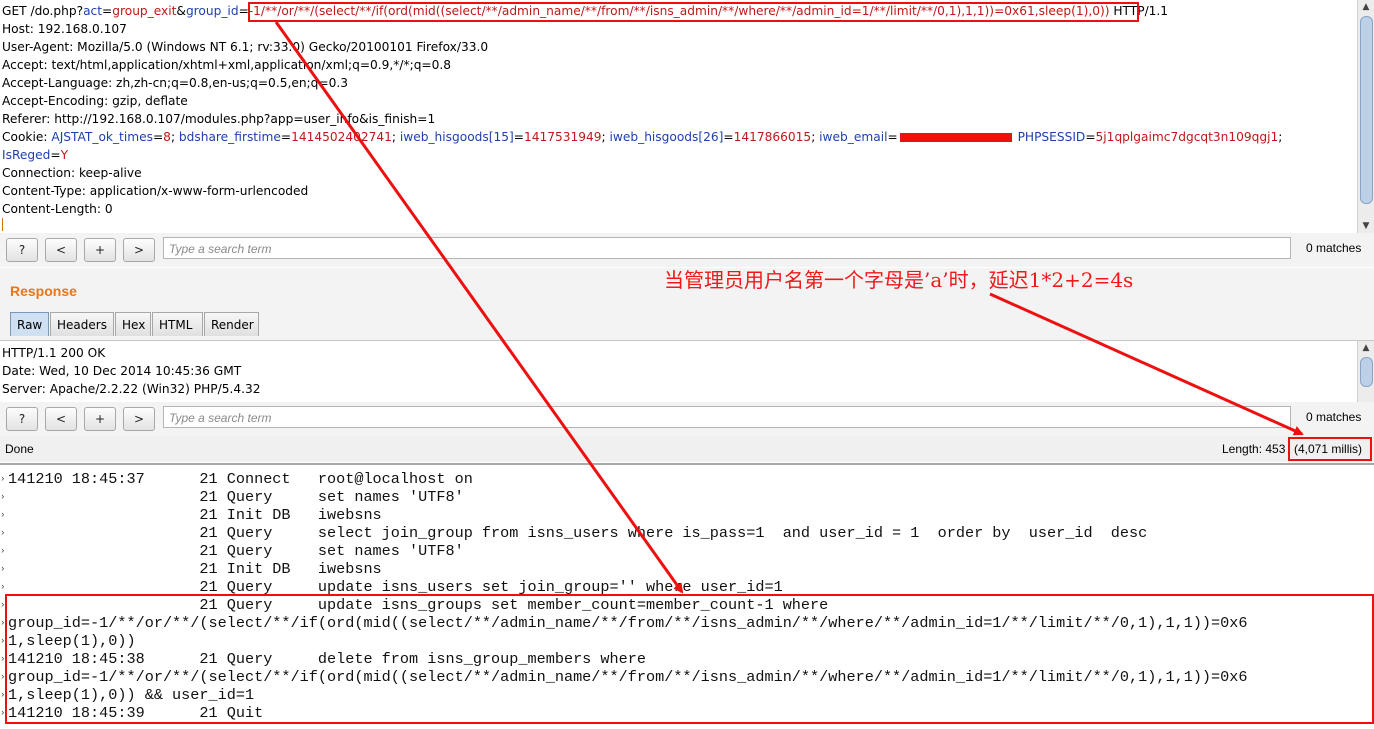 The image size is (1374, 729). I want to click on arrow-annotation-to-time, so click(1146, 364).